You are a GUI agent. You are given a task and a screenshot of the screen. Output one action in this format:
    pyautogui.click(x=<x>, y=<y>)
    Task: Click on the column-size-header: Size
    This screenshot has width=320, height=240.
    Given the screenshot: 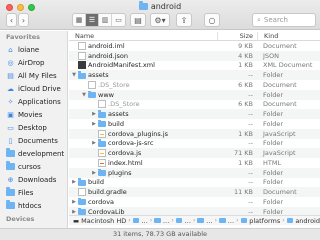 What is the action you would take?
    pyautogui.click(x=237, y=35)
    